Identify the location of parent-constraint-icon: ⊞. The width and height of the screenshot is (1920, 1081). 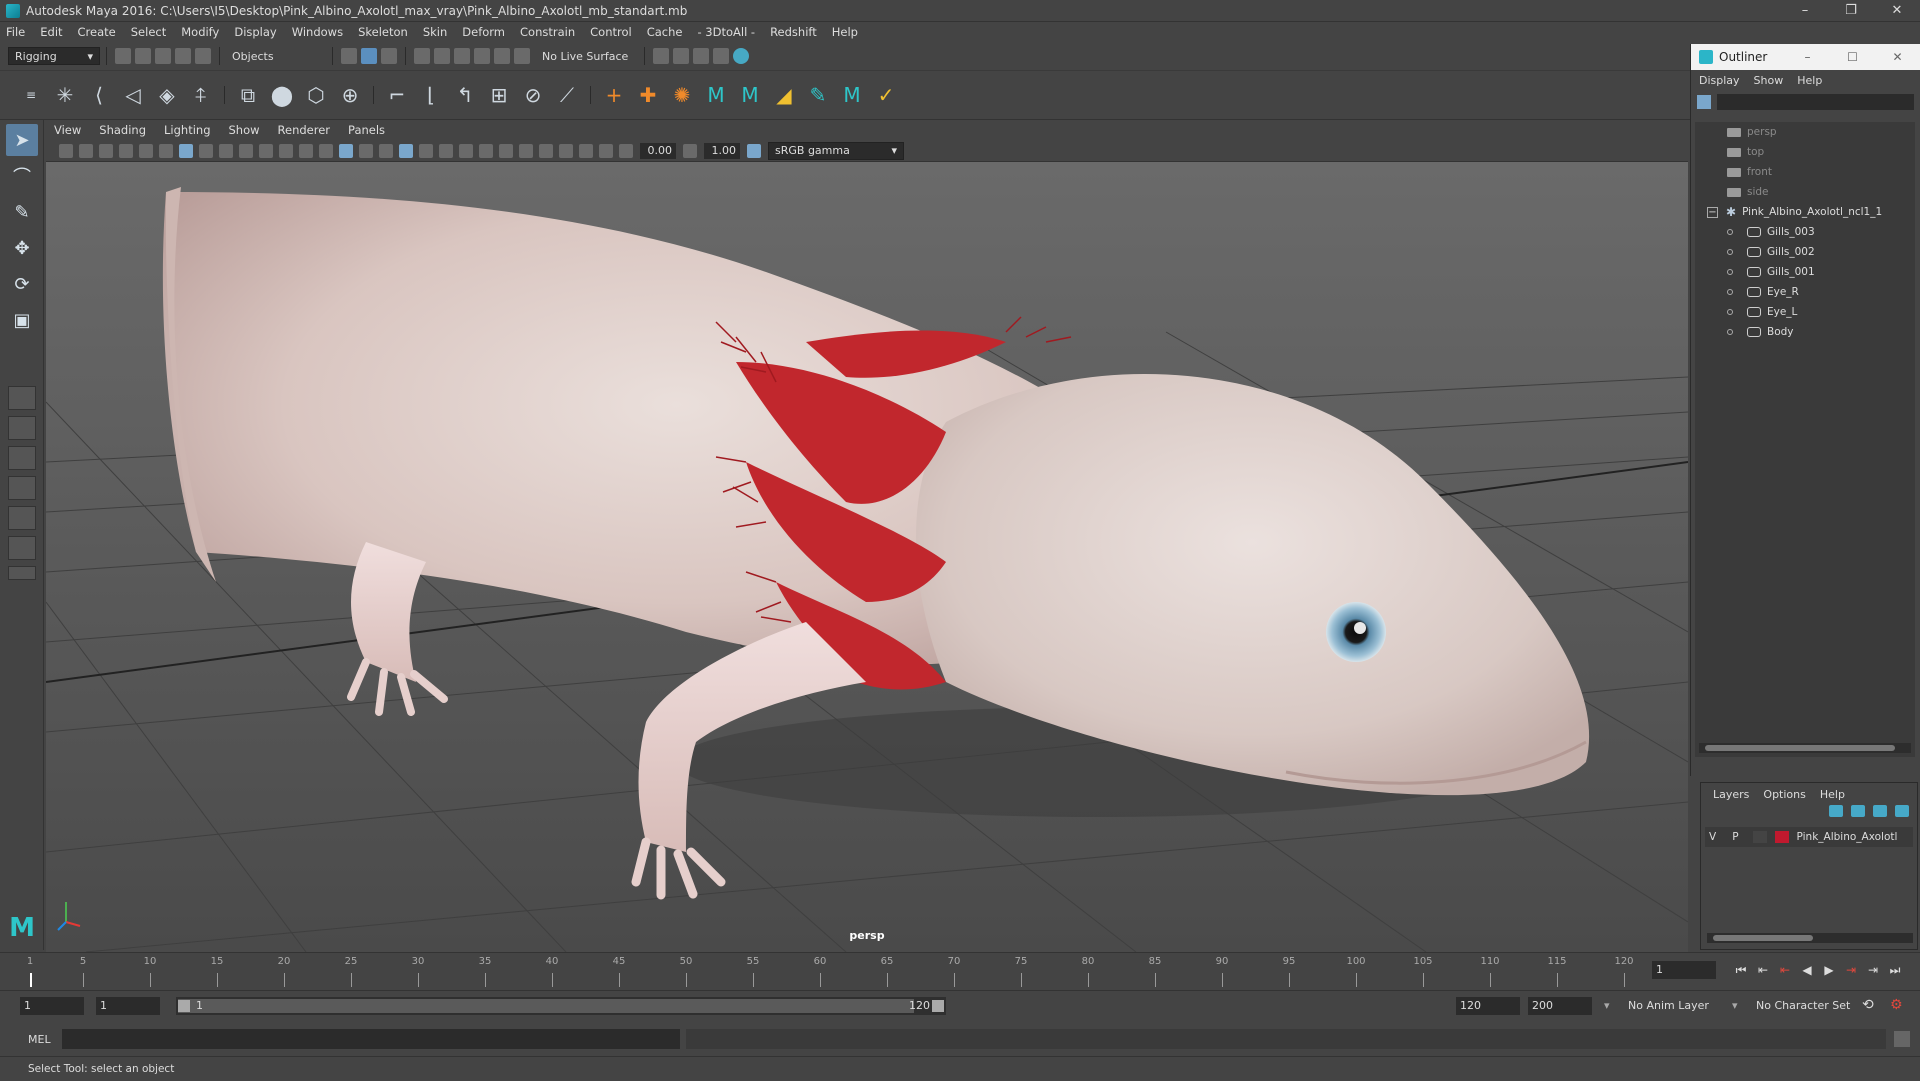
(499, 95).